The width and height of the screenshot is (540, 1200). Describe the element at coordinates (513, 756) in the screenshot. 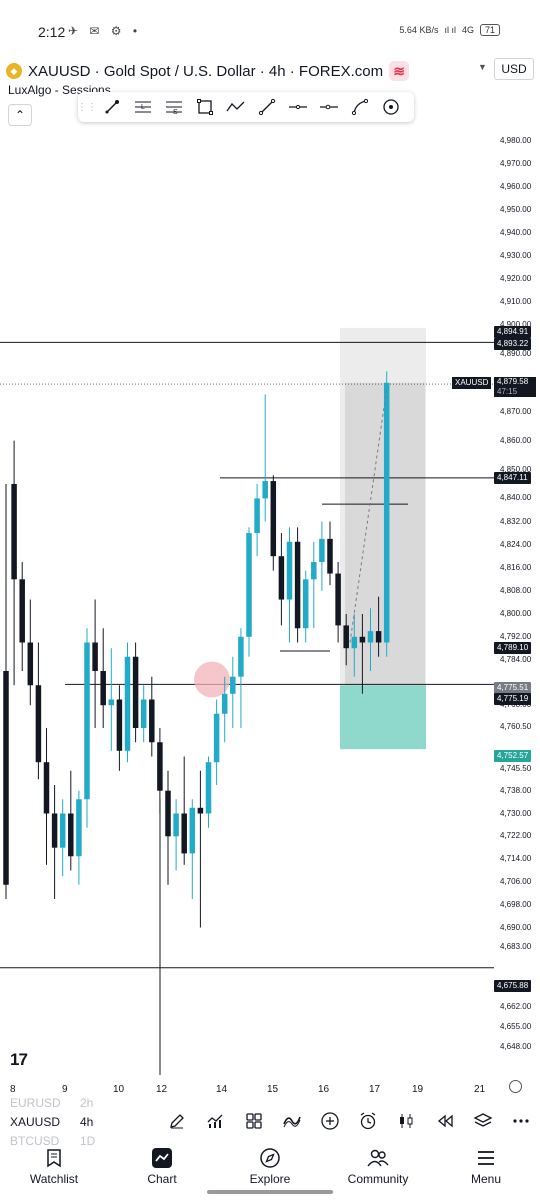

I see `target-badge: 4,752.57` at that location.